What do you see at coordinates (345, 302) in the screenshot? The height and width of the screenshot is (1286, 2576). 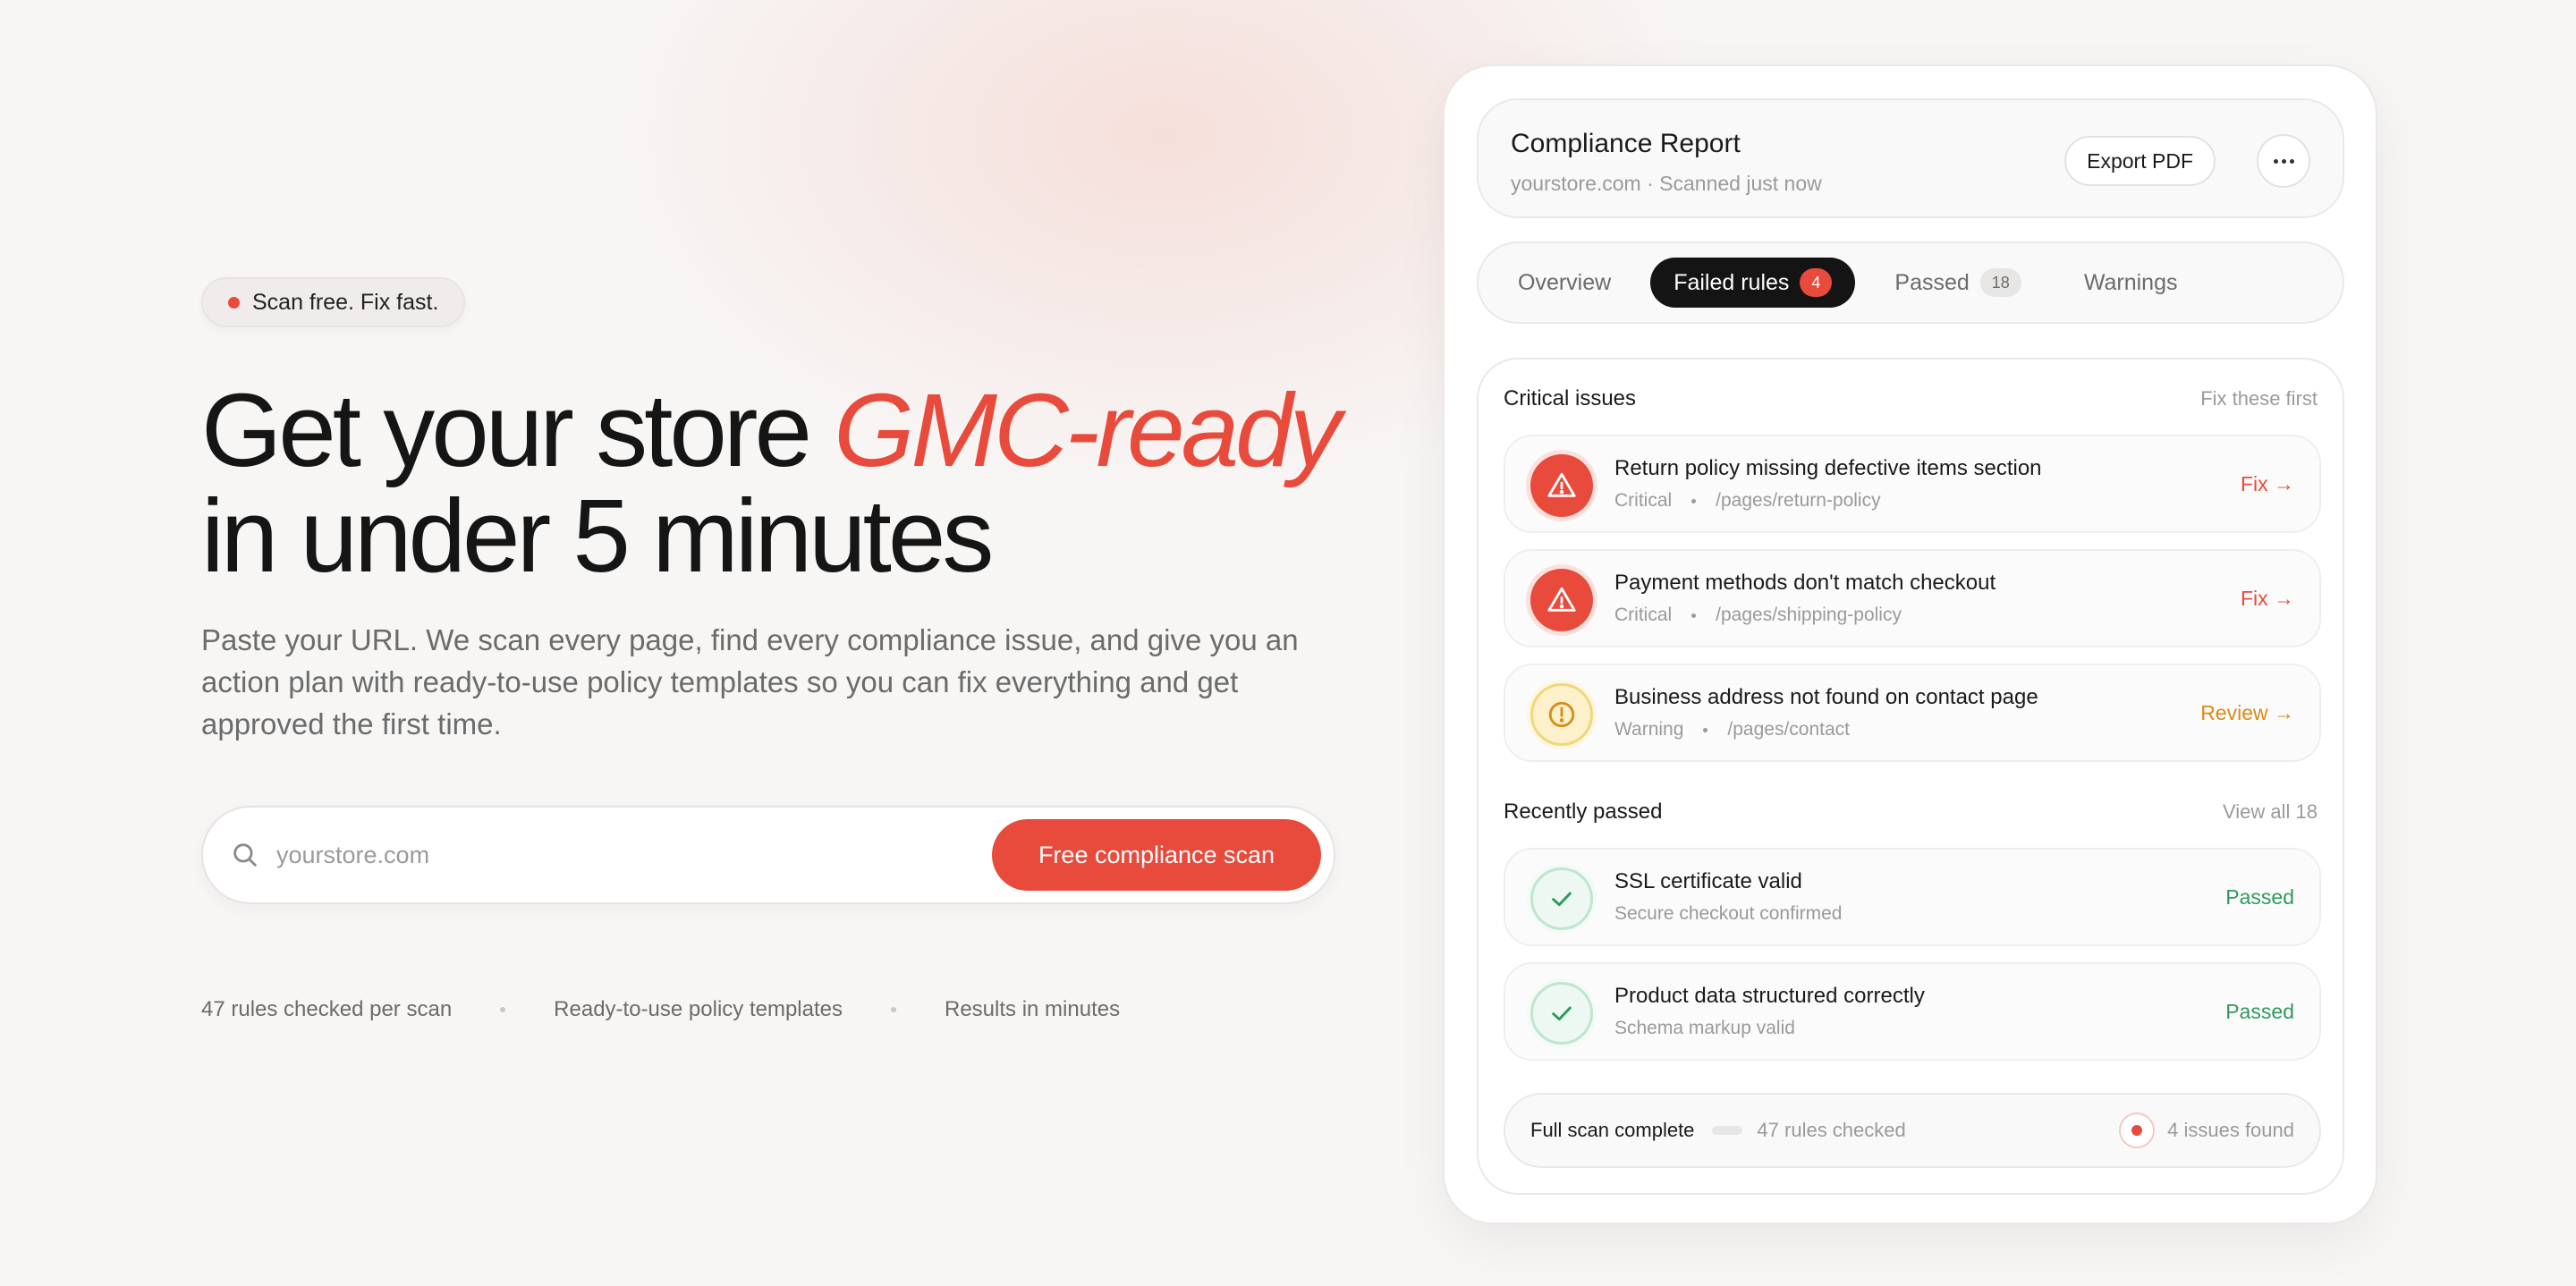 I see `tagline-text: Scan free. Fix fast.` at bounding box center [345, 302].